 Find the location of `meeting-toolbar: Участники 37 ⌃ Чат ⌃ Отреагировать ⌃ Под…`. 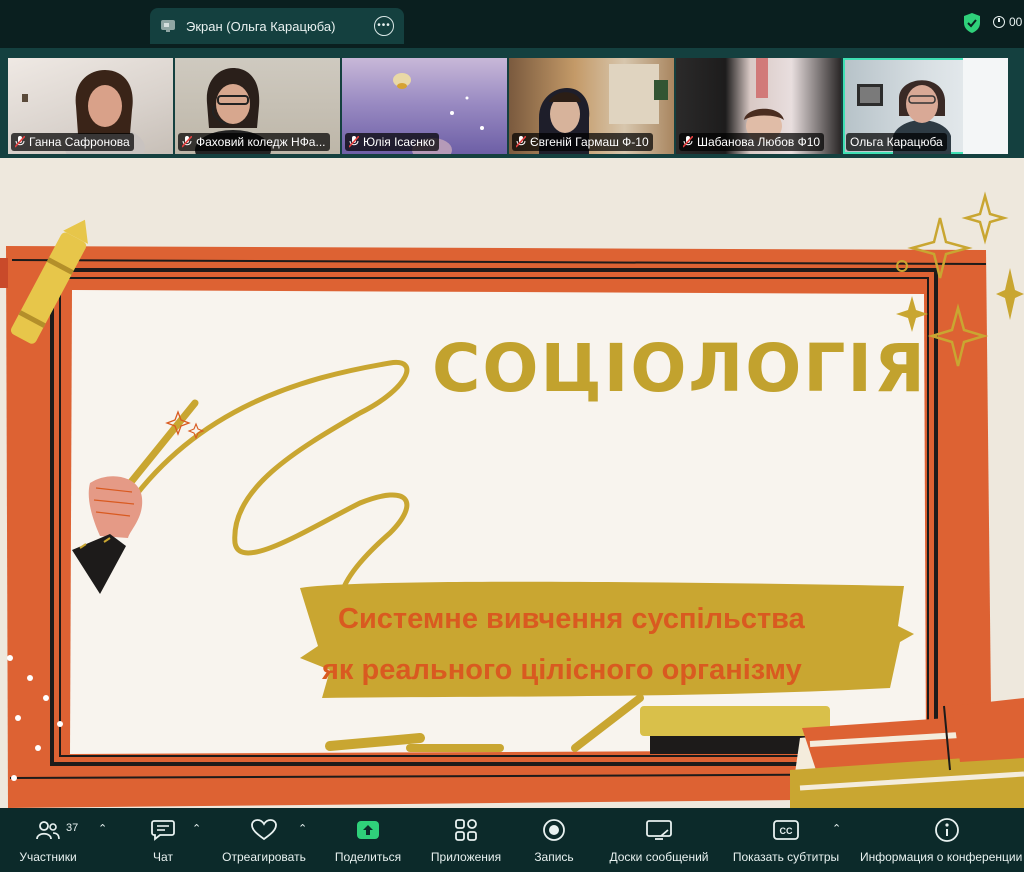

meeting-toolbar: Участники 37 ⌃ Чат ⌃ Отреагировать ⌃ Под… is located at coordinates (512, 840).